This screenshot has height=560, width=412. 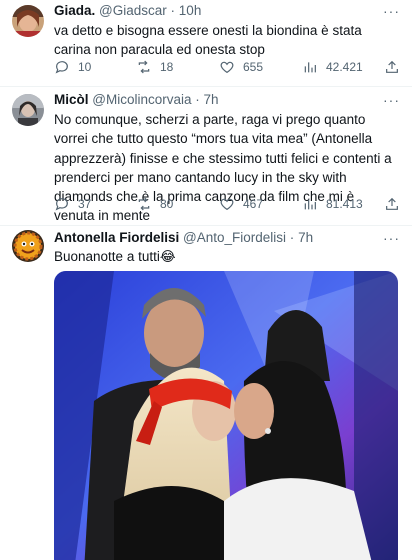 I want to click on reply-count: 37, so click(x=85, y=204).